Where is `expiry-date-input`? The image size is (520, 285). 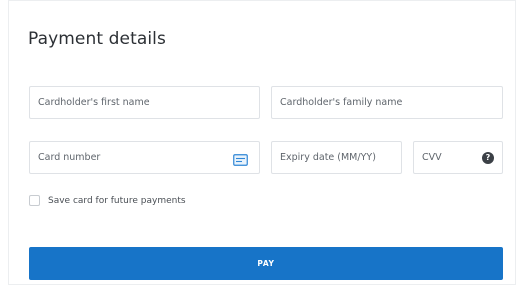 expiry-date-input is located at coordinates (336, 157).